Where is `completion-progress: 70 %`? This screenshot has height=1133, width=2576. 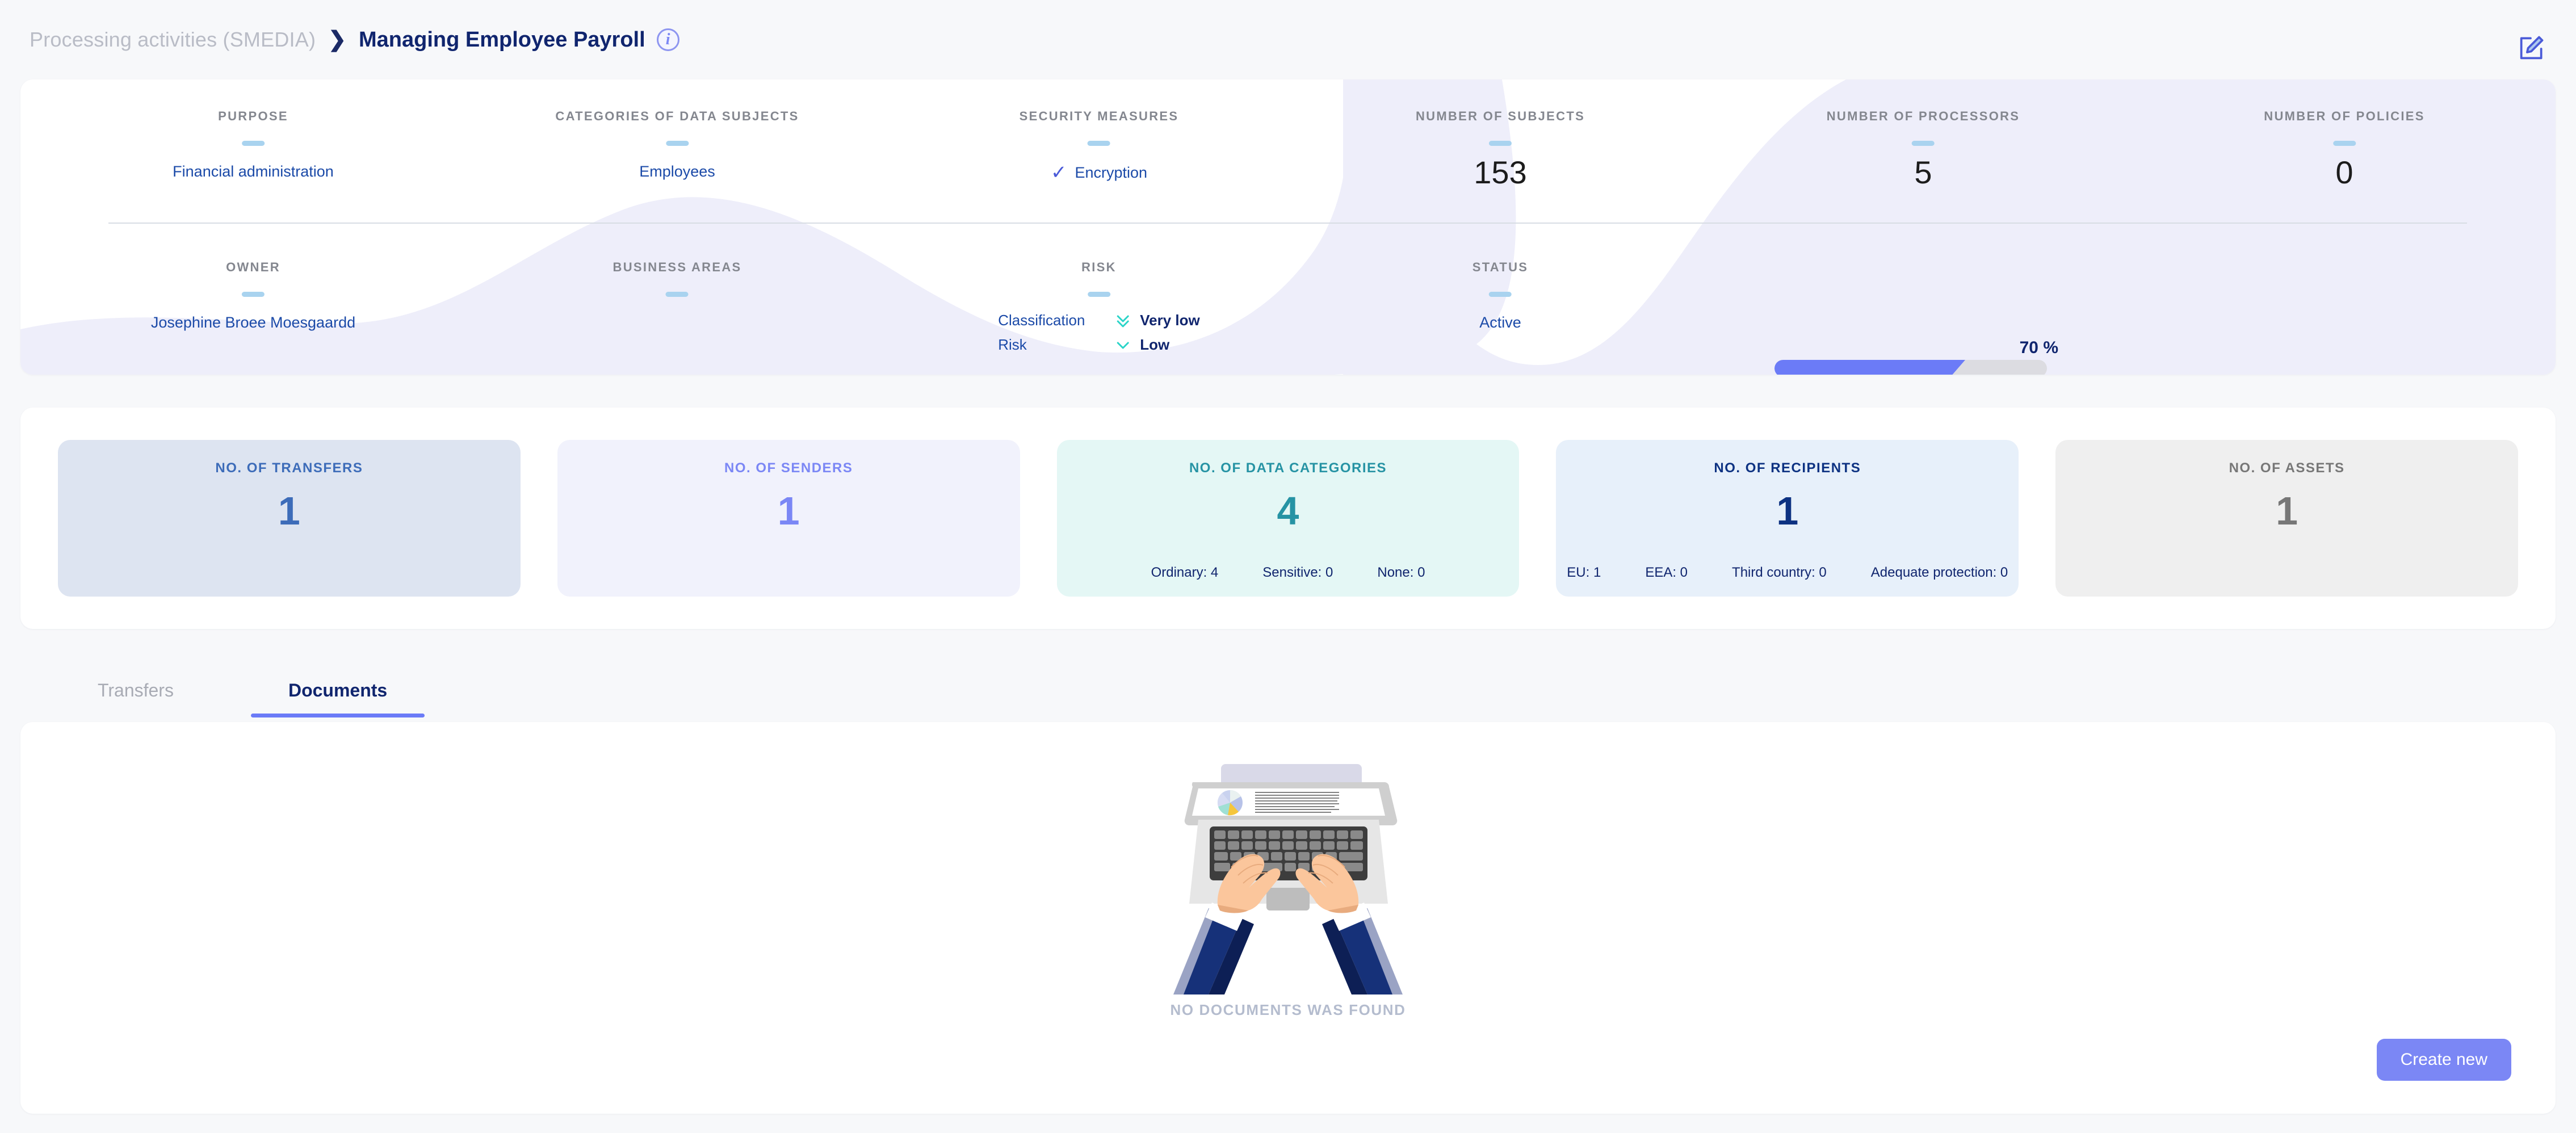 completion-progress: 70 % is located at coordinates (1916, 357).